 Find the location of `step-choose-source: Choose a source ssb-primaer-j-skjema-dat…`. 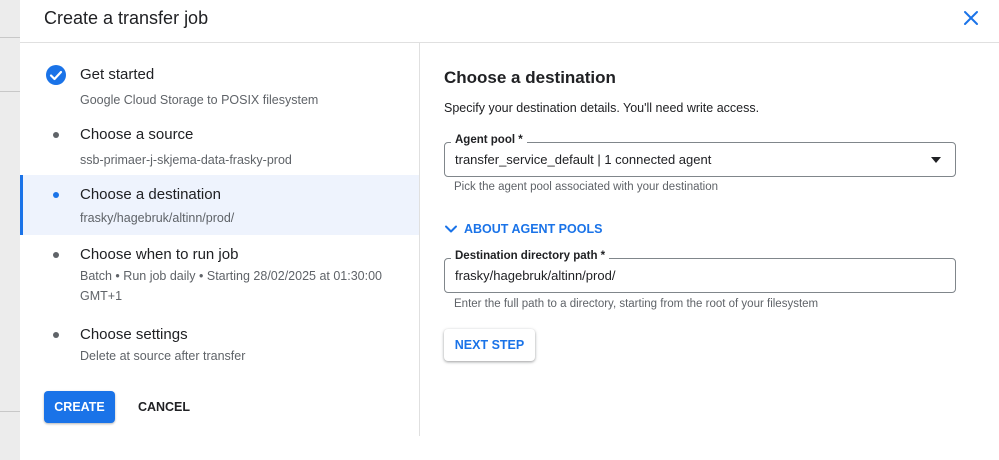

step-choose-source: Choose a source ssb-primaer-j-skjema-dat… is located at coordinates (219, 135).